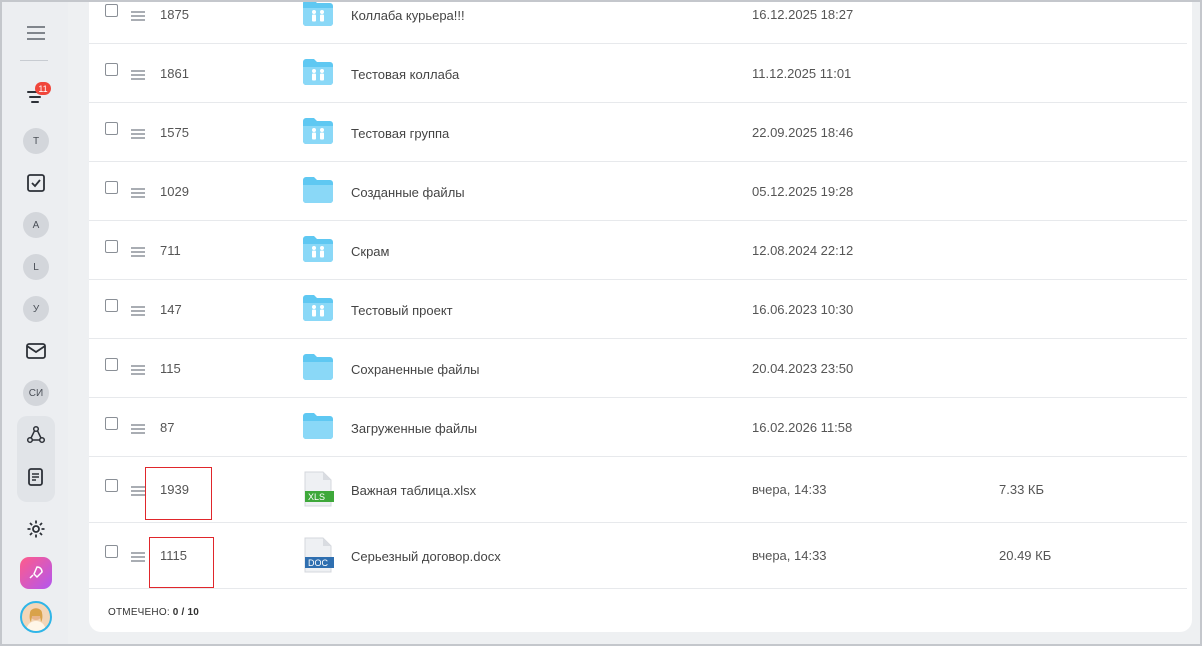 This screenshot has width=1202, height=646. What do you see at coordinates (803, 14) in the screenshot?
I see `row-date: 16.12.2025 18:27` at bounding box center [803, 14].